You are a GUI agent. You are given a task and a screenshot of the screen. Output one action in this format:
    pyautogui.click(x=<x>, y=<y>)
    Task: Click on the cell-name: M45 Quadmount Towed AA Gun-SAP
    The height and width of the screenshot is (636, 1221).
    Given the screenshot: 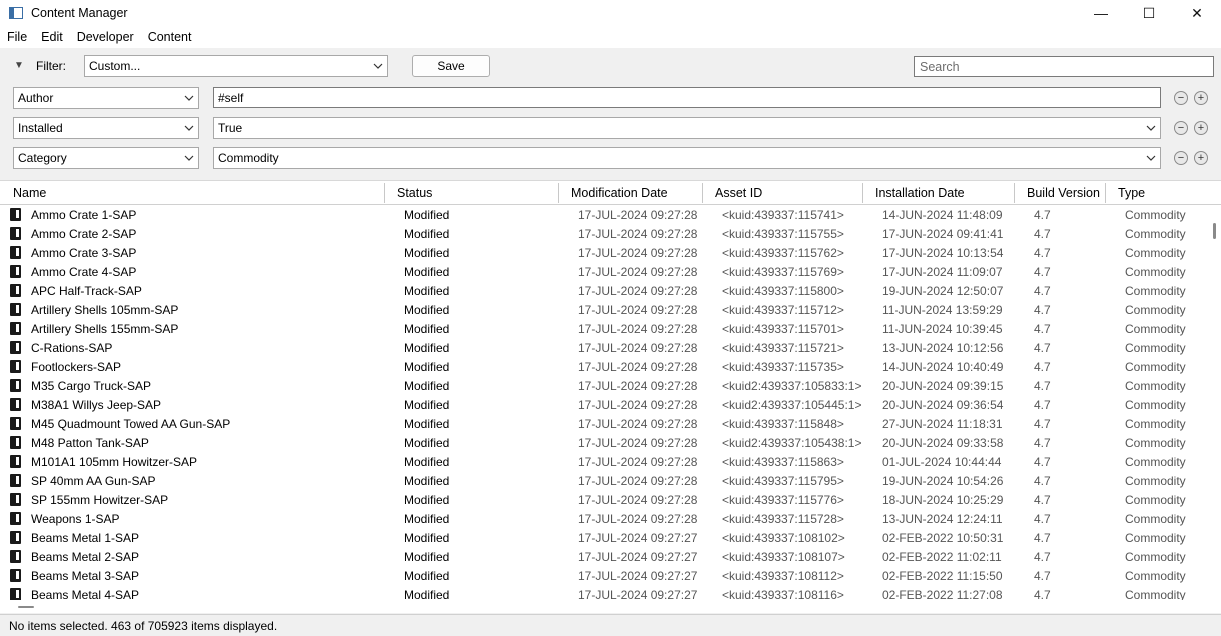 What is the action you would take?
    pyautogui.click(x=131, y=423)
    